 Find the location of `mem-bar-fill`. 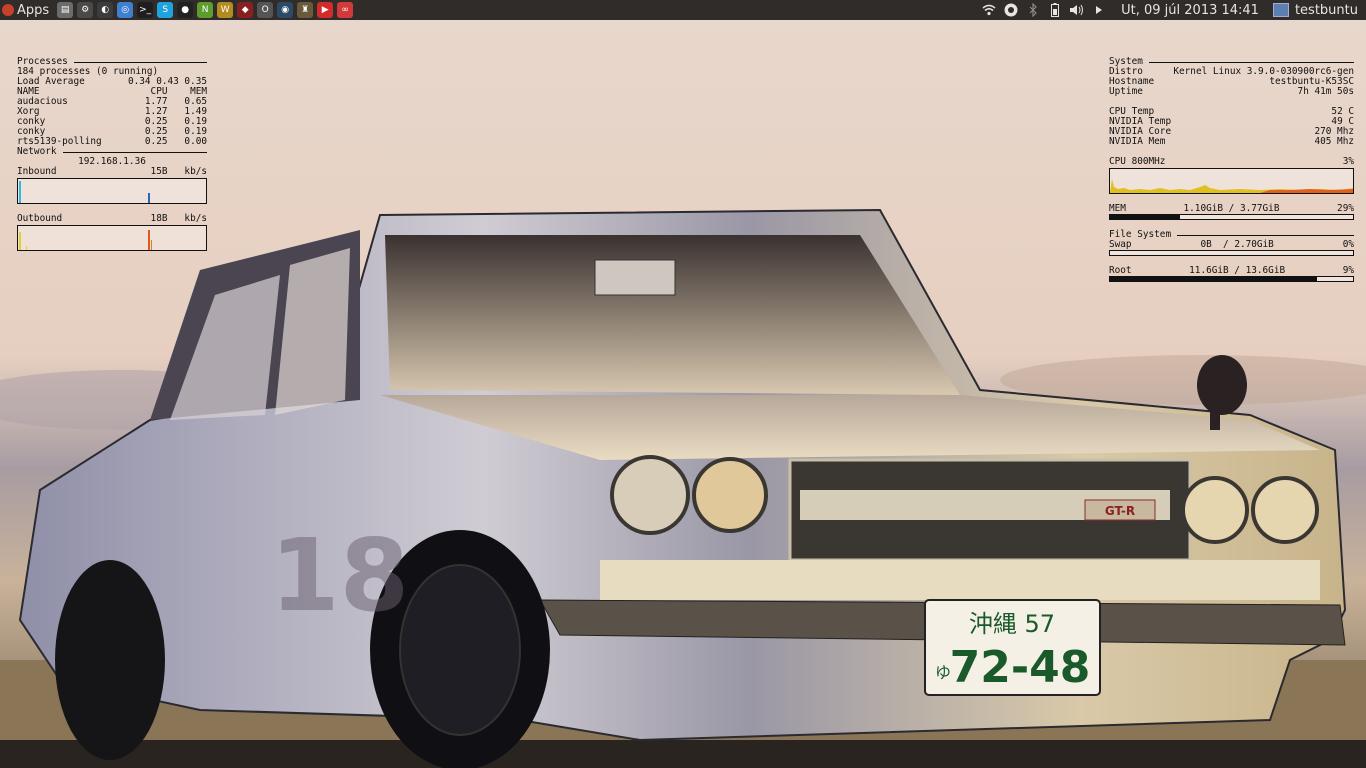

mem-bar-fill is located at coordinates (1145, 217).